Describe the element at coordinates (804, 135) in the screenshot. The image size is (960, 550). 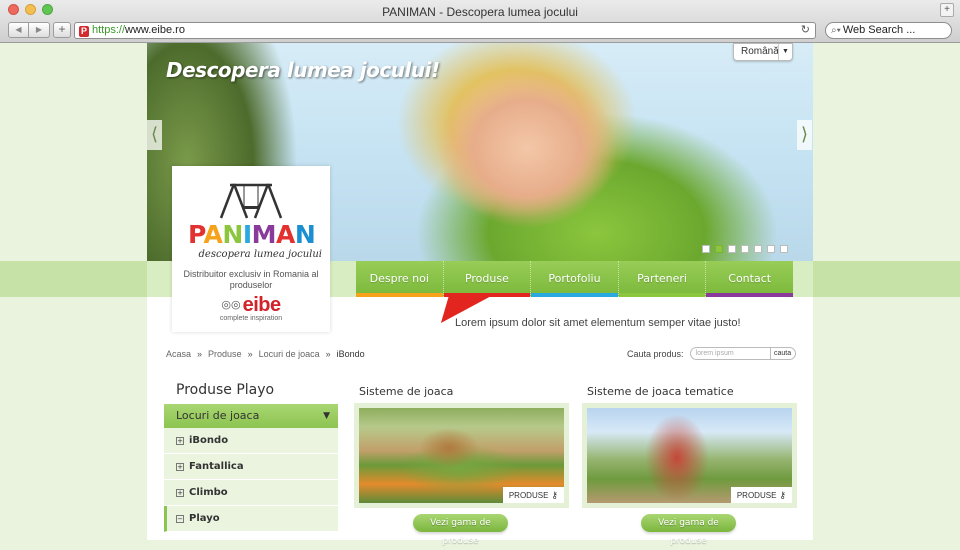
I see `slider-next-arrow: ⟩` at that location.